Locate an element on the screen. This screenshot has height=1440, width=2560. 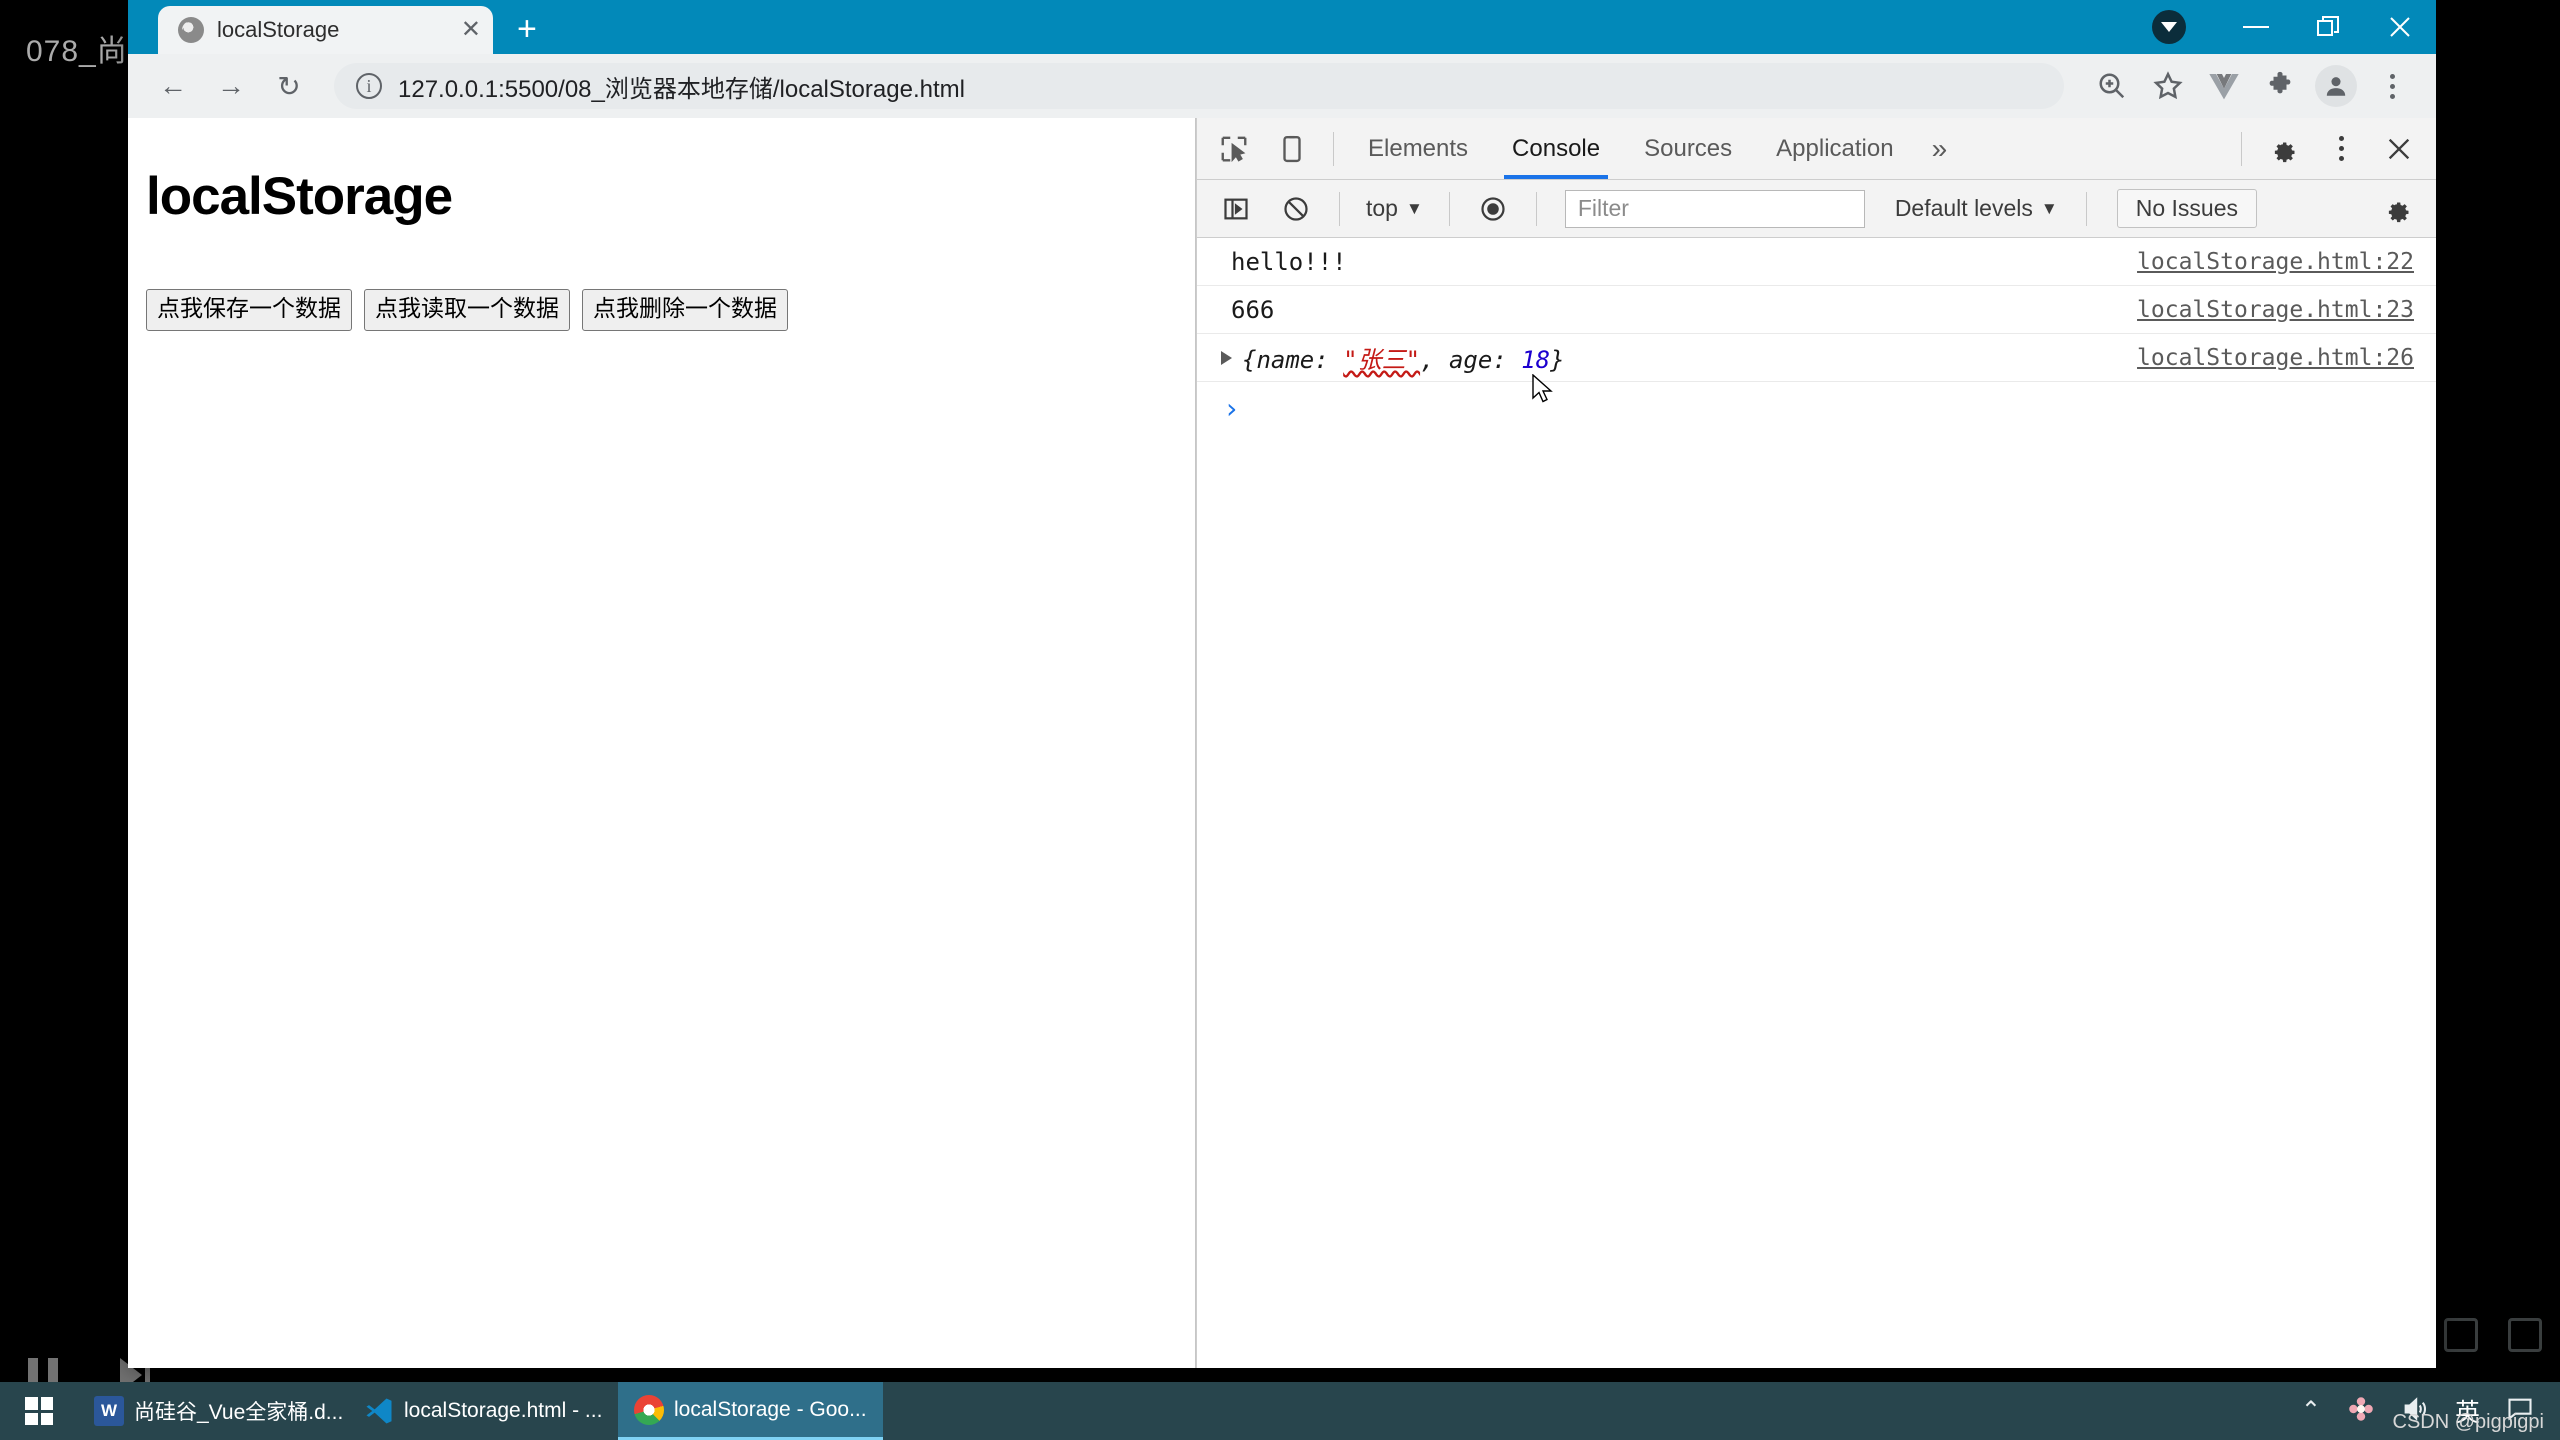
star-icon is located at coordinates (2168, 86).